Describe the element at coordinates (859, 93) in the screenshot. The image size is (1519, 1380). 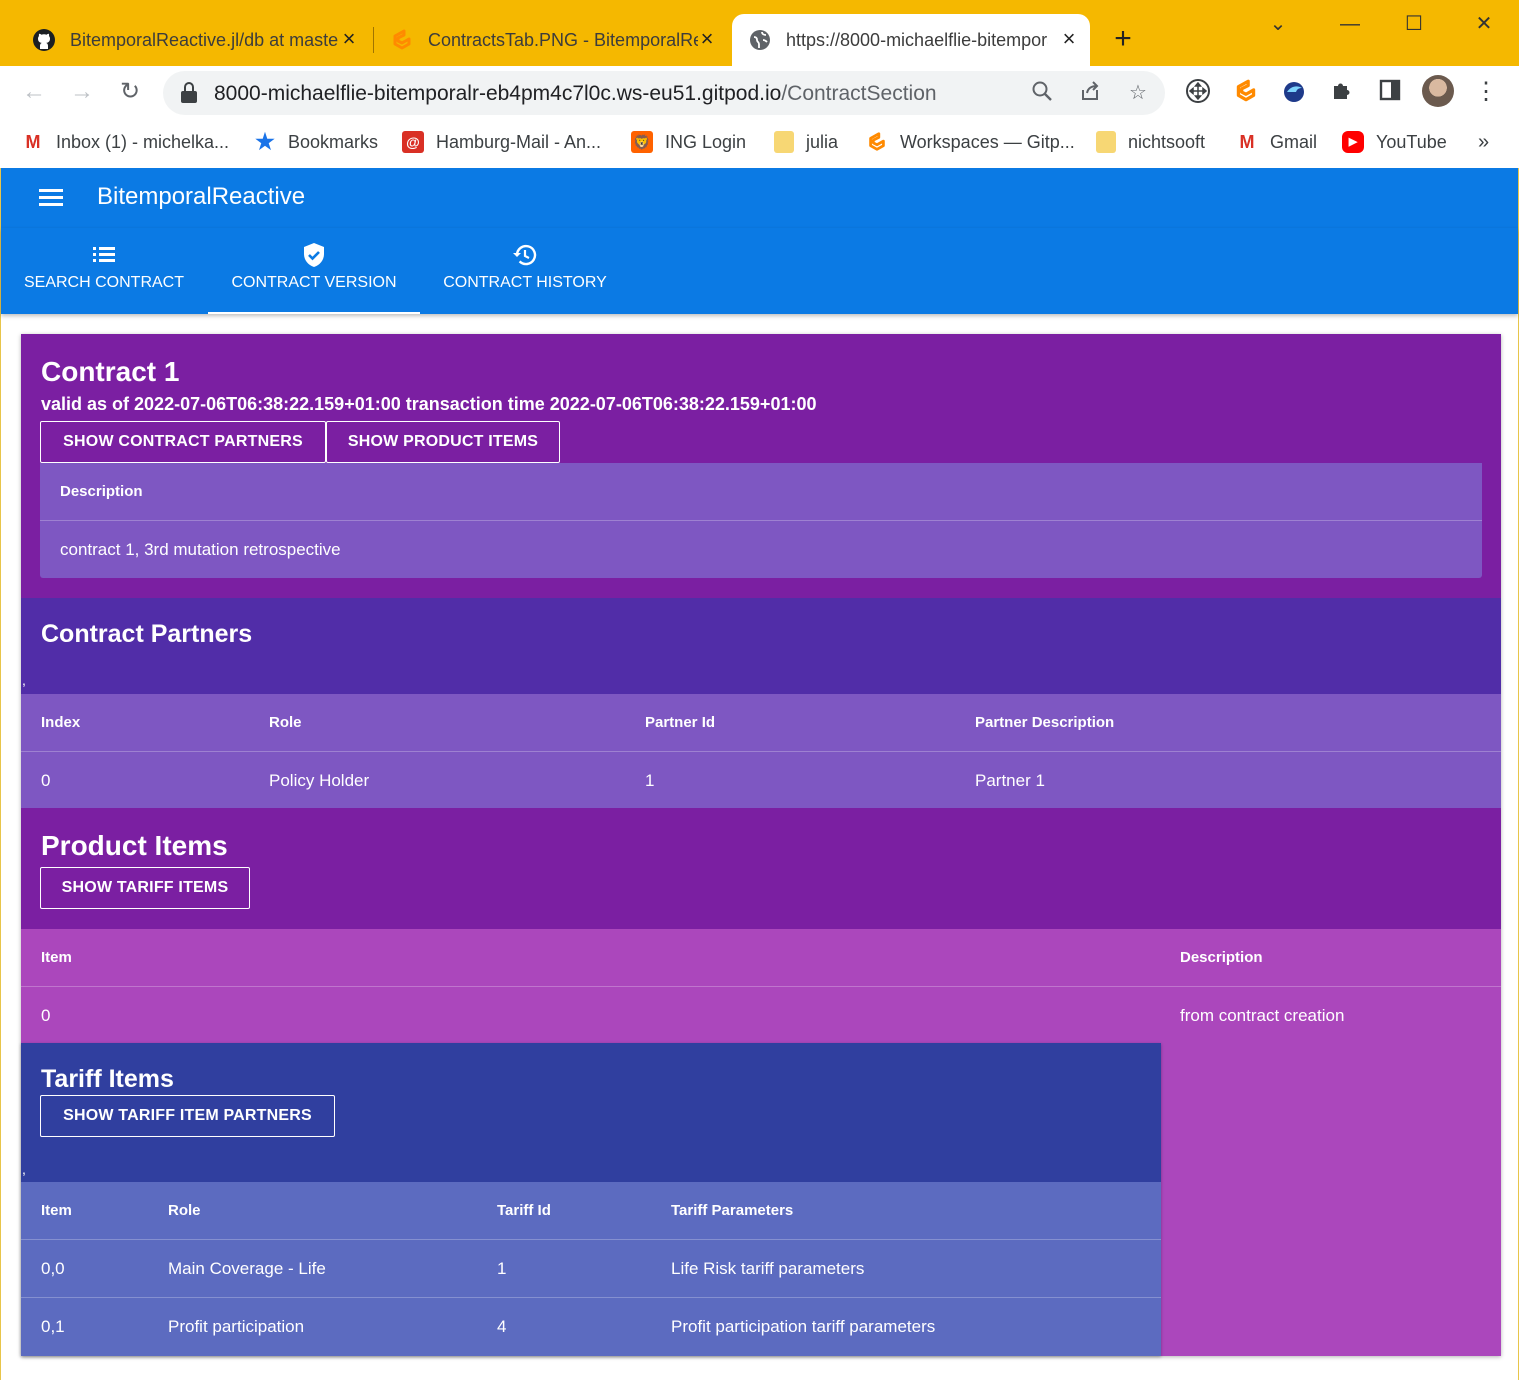
I see `url-path: /ContractSection` at that location.